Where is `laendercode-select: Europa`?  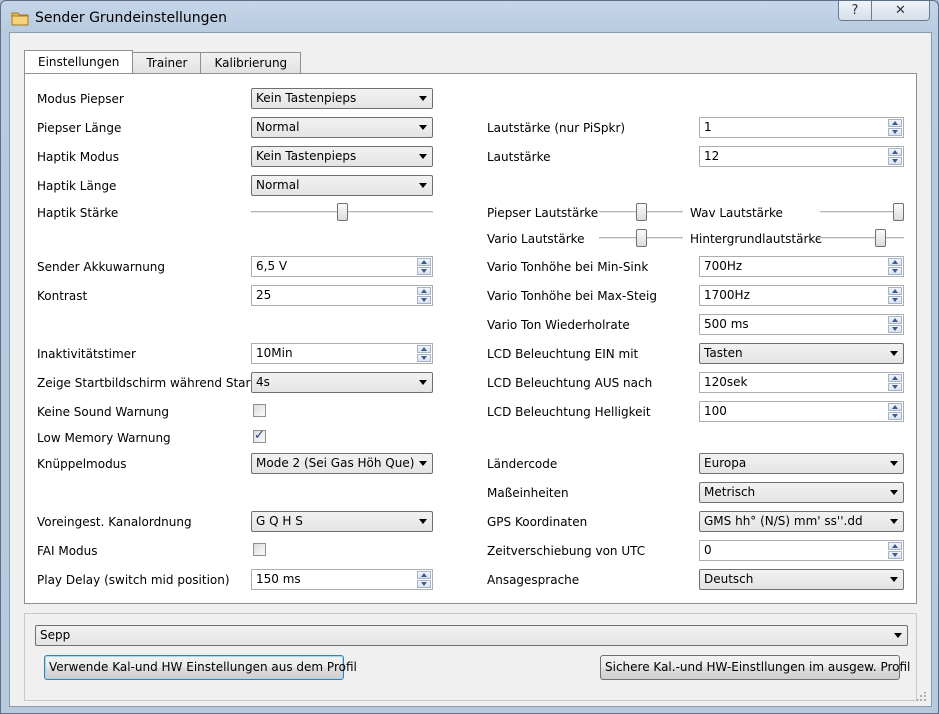 laendercode-select: Europa is located at coordinates (801, 463).